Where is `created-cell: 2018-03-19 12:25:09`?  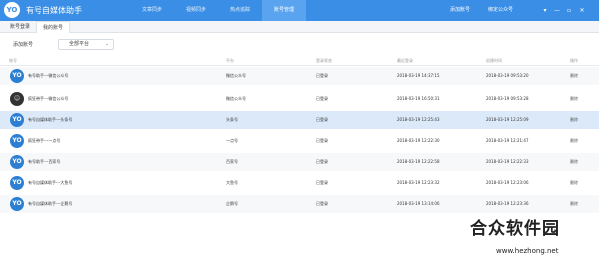
created-cell: 2018-03-19 12:25:09 is located at coordinates (507, 119).